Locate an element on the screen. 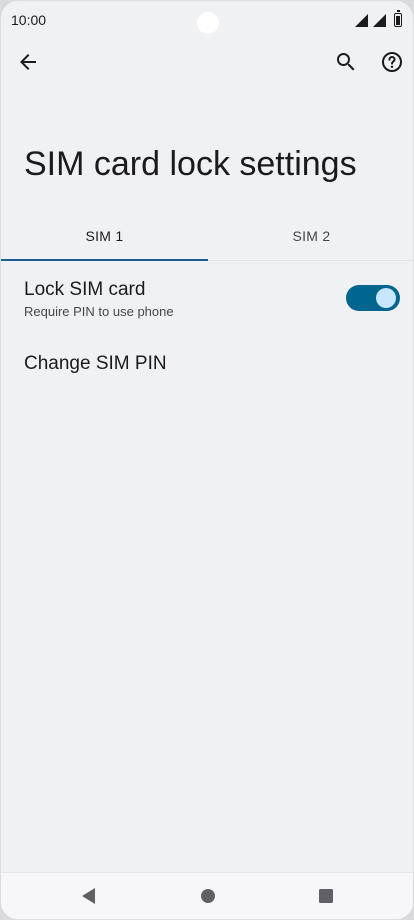  tab-sim-2: SIM 2 is located at coordinates (310, 236).